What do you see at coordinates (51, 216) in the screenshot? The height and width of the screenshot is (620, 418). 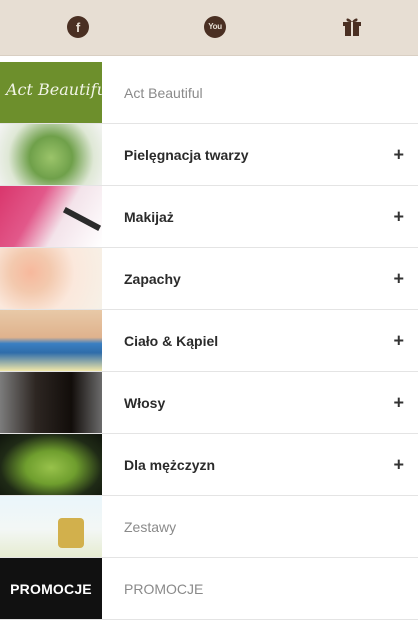 I see `makeup-thumbnail` at bounding box center [51, 216].